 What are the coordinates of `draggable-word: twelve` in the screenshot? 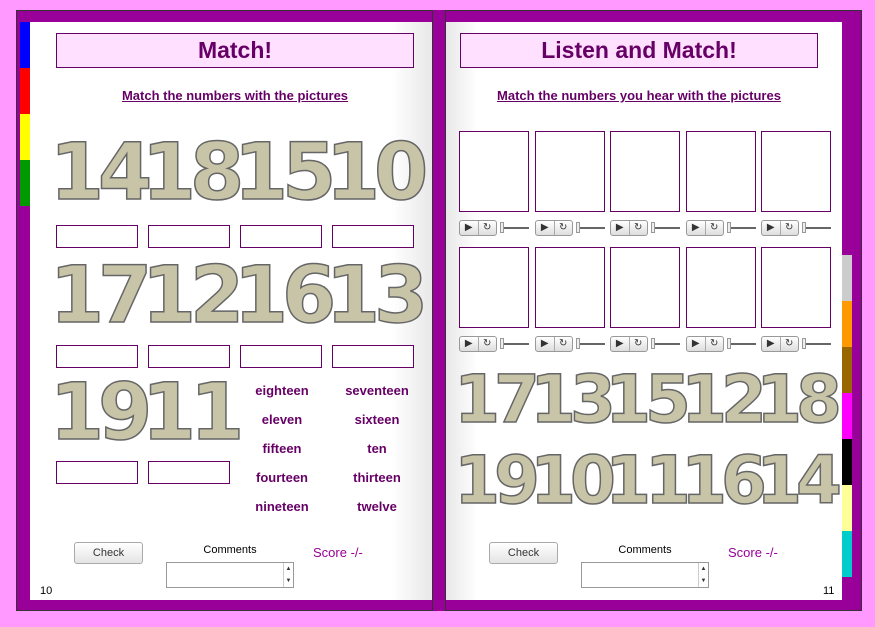 It's located at (377, 506).